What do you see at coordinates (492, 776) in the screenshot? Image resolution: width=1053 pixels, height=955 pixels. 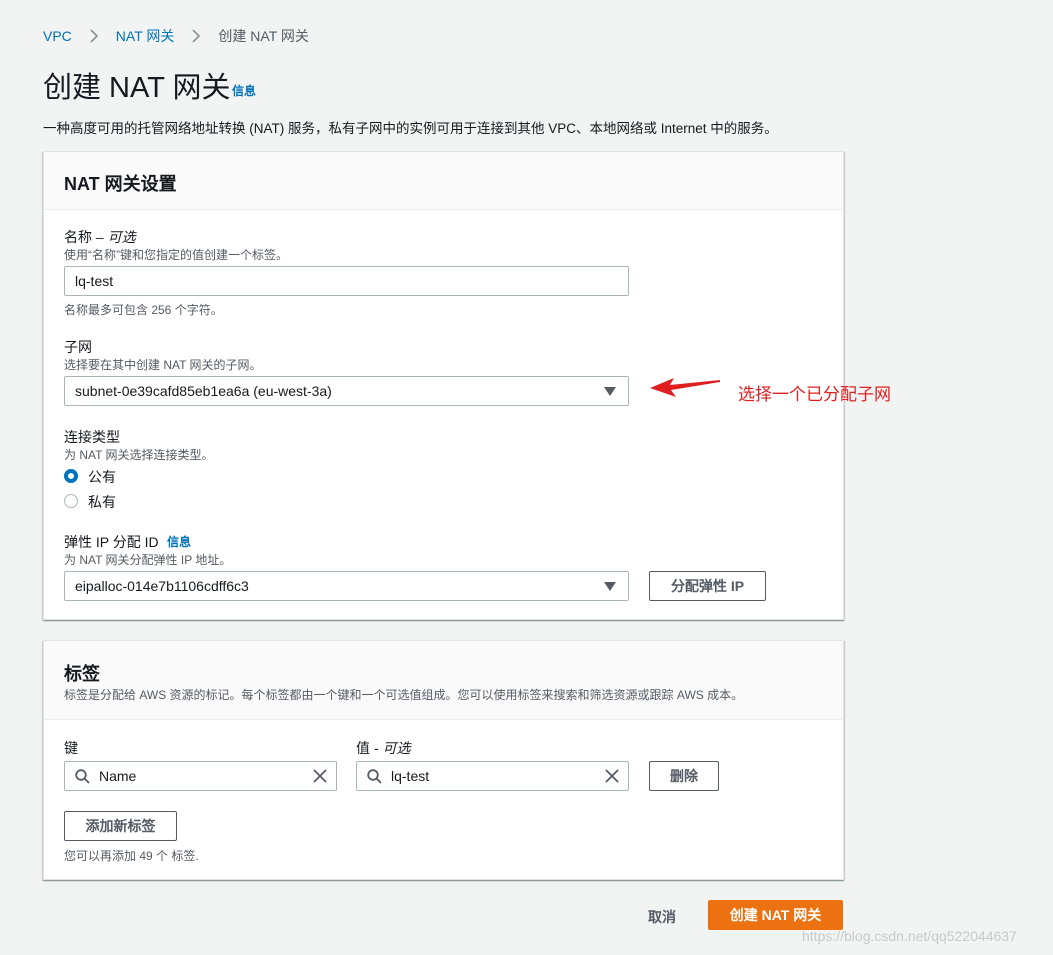 I see `tag-value-input: lq-test` at bounding box center [492, 776].